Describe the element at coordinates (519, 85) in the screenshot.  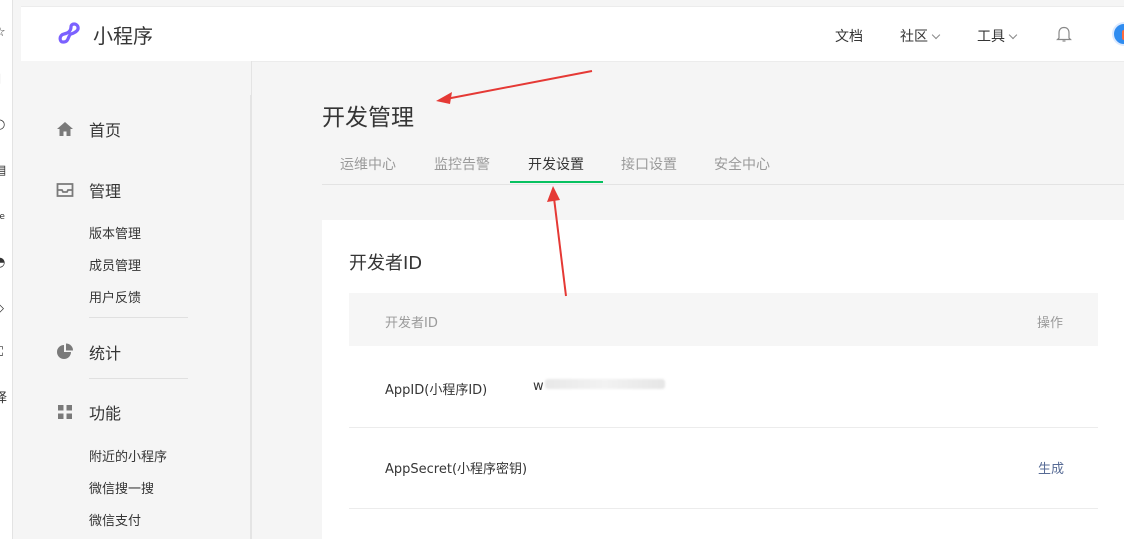
I see `arrow-to-title` at that location.